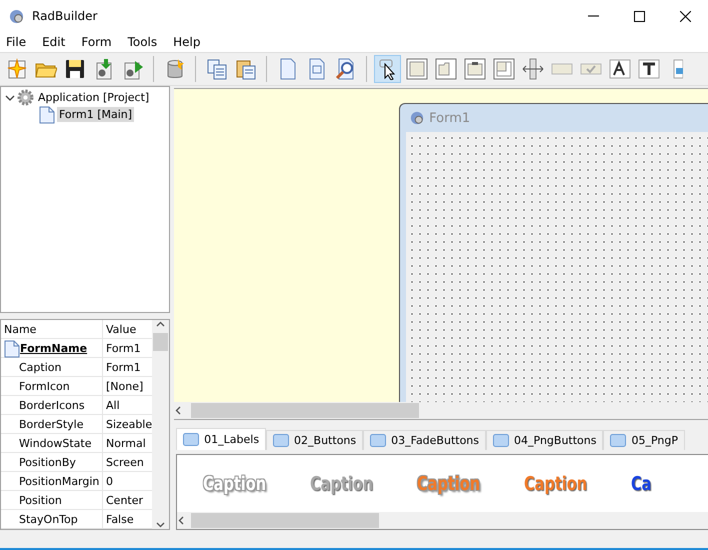  Describe the element at coordinates (161, 324) in the screenshot. I see `scroll-up-icon` at that location.